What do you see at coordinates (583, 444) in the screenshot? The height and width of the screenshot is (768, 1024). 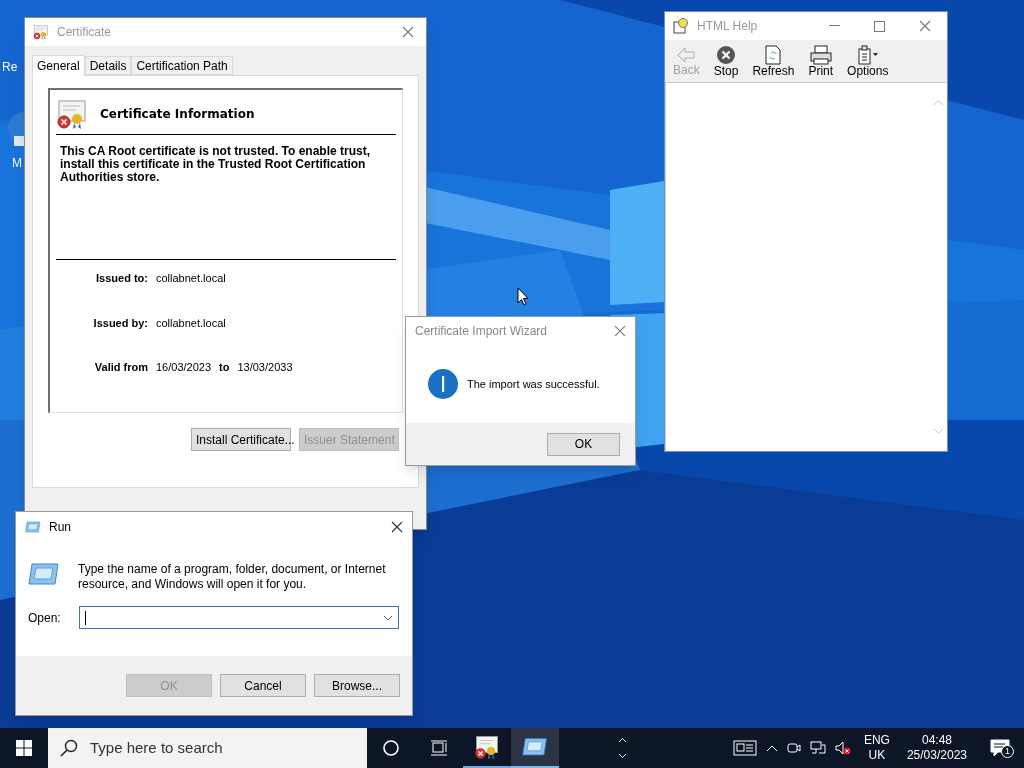 I see `ok-button: OK` at bounding box center [583, 444].